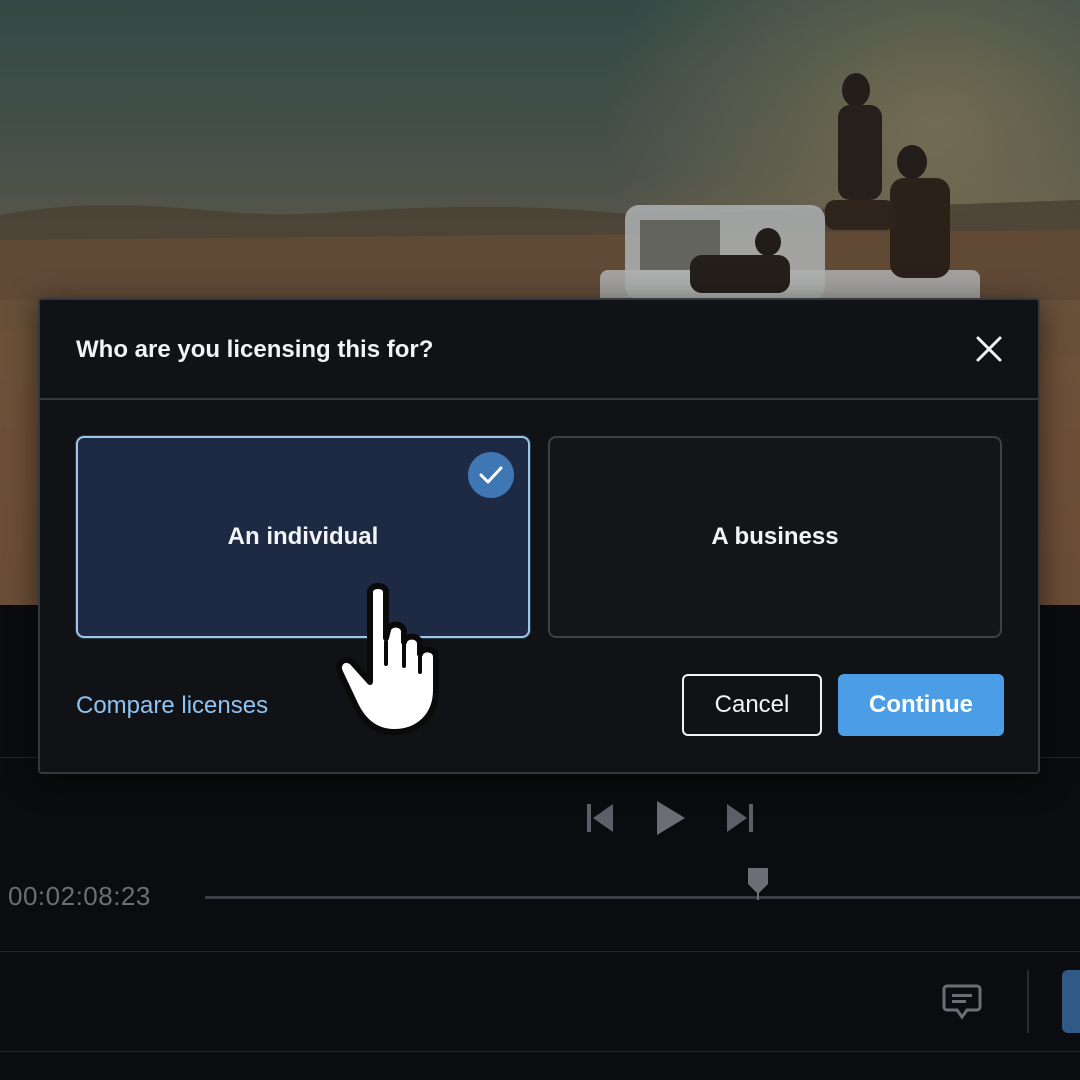 This screenshot has height=1080, width=1080. What do you see at coordinates (962, 1002) in the screenshot?
I see `comment-icon` at bounding box center [962, 1002].